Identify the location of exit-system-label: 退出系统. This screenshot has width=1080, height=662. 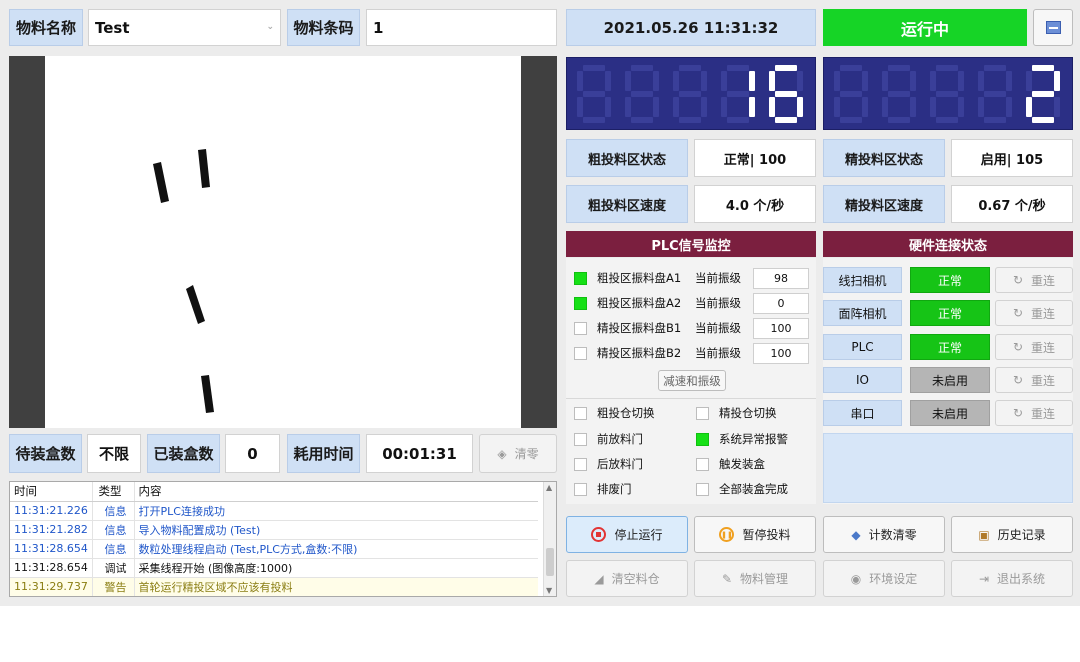
(1021, 579).